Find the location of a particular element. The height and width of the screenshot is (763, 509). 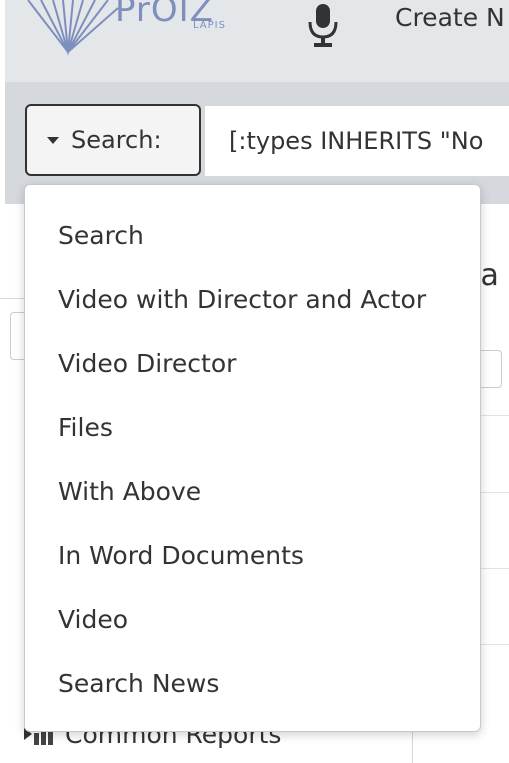

dropdown-item-search: Search is located at coordinates (252, 236).